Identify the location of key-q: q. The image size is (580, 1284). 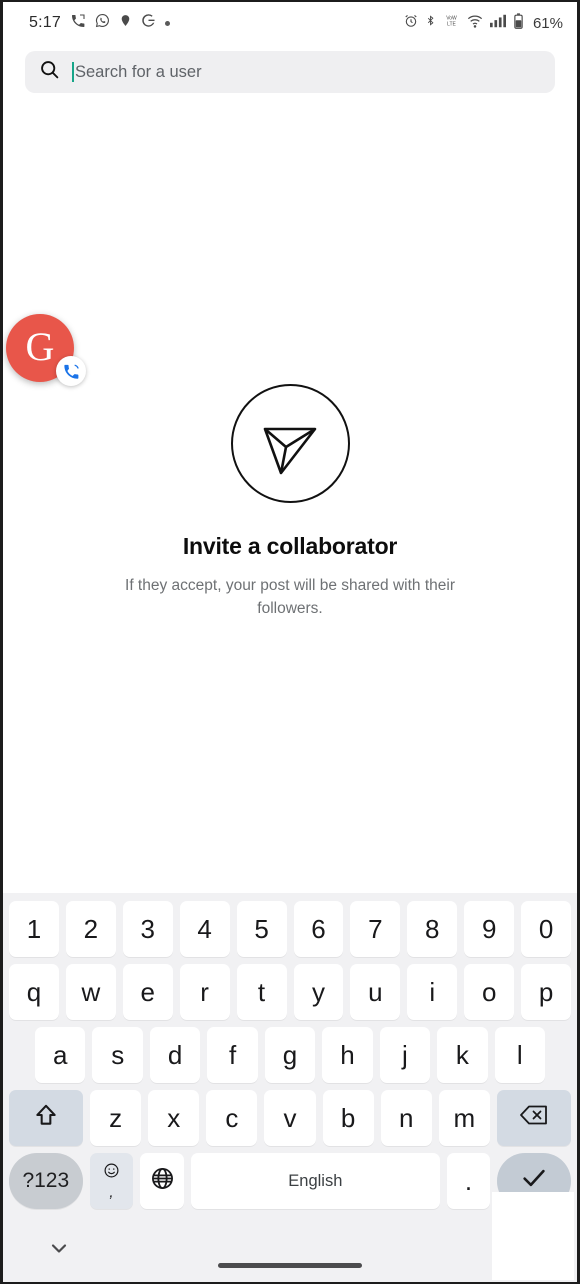
(33, 992).